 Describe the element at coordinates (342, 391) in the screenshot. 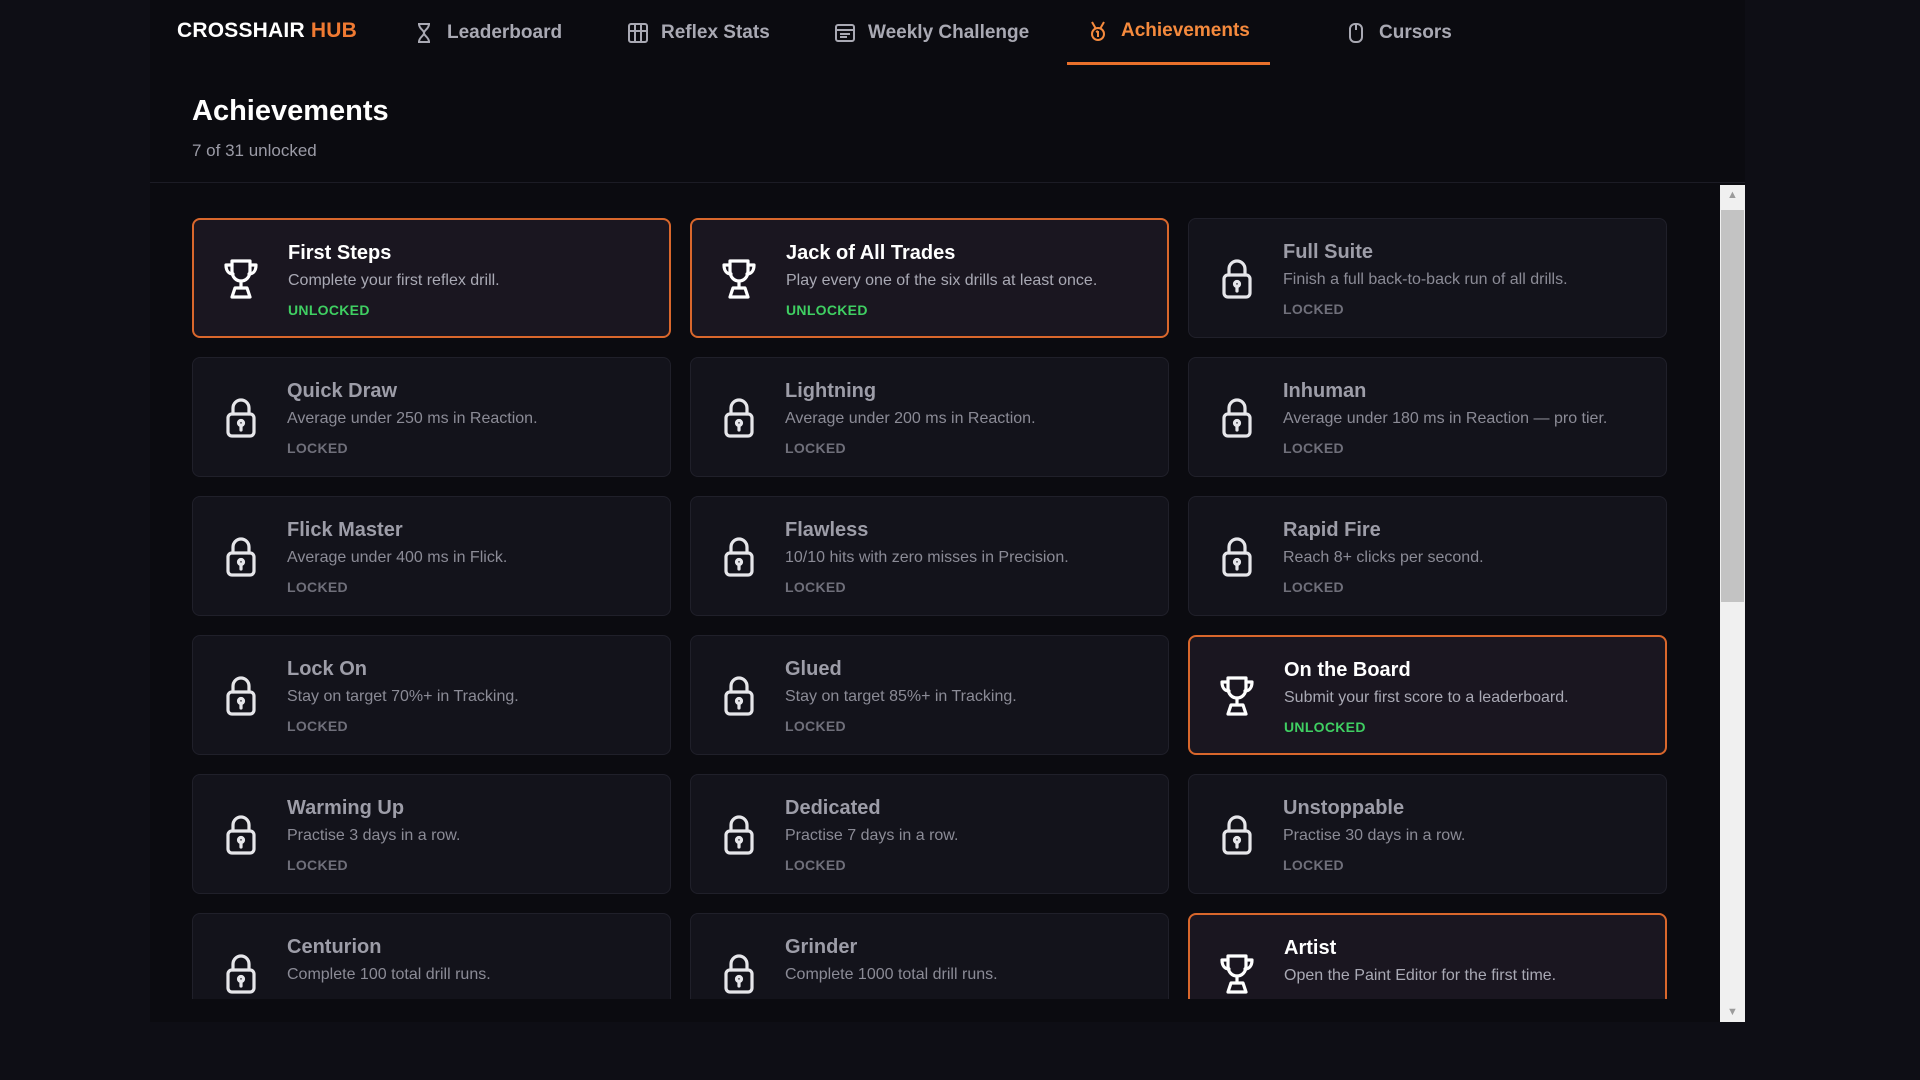

I see `achievement-name: Quick Draw` at that location.